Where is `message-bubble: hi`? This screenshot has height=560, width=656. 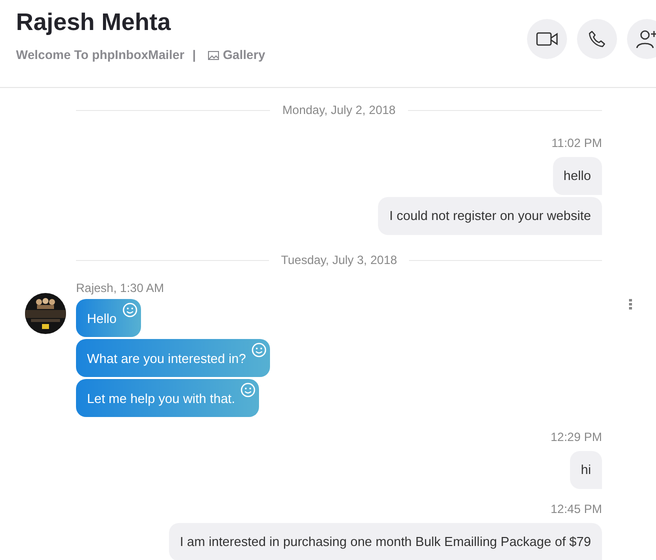 message-bubble: hi is located at coordinates (586, 470).